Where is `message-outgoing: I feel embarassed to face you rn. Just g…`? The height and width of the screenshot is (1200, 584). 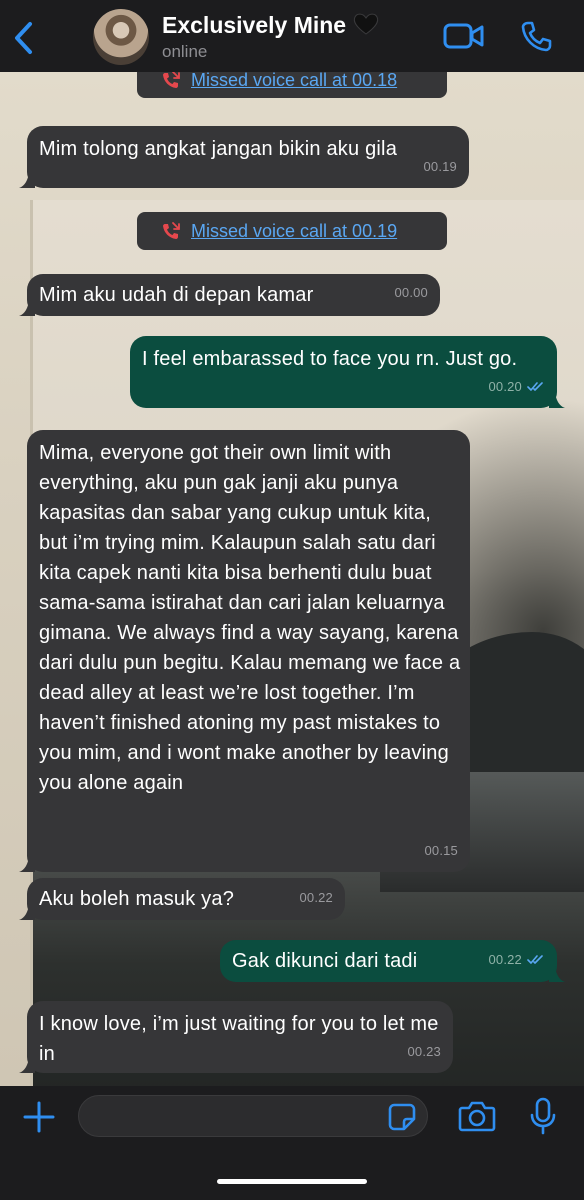
message-outgoing: I feel embarassed to face you rn. Just g… is located at coordinates (347, 372).